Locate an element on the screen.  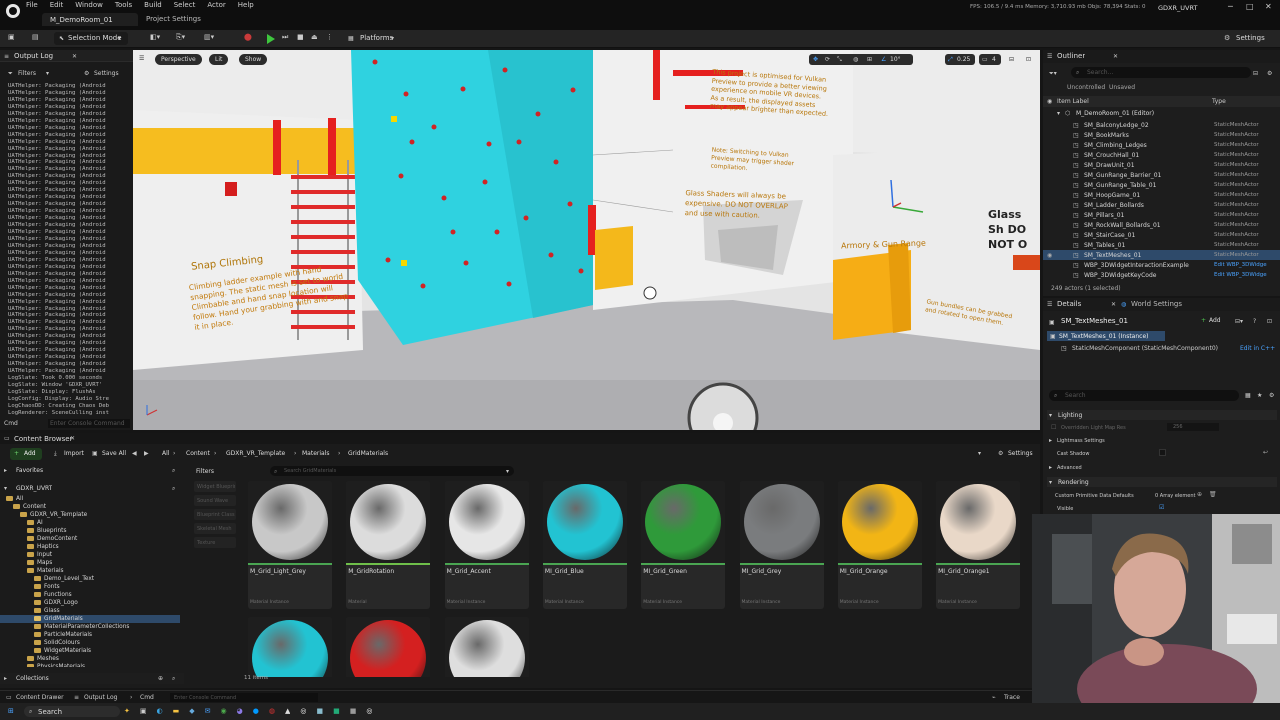
surface-snap-icon: ⊞ is located at coordinates (869, 59).